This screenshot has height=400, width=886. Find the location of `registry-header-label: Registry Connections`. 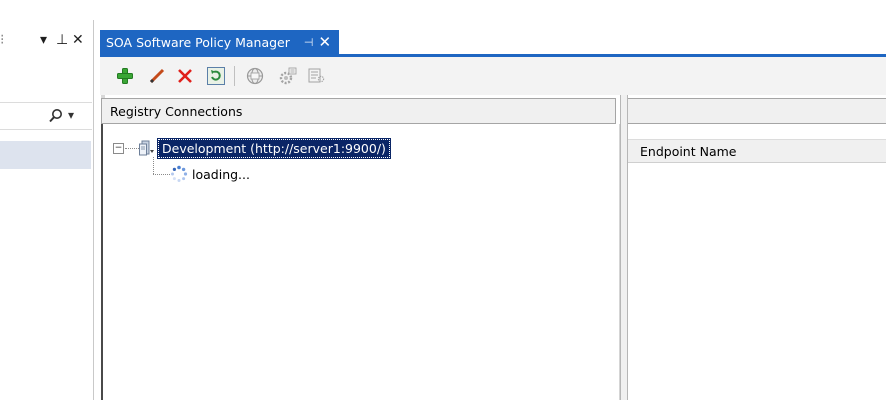

registry-header-label: Registry Connections is located at coordinates (176, 111).